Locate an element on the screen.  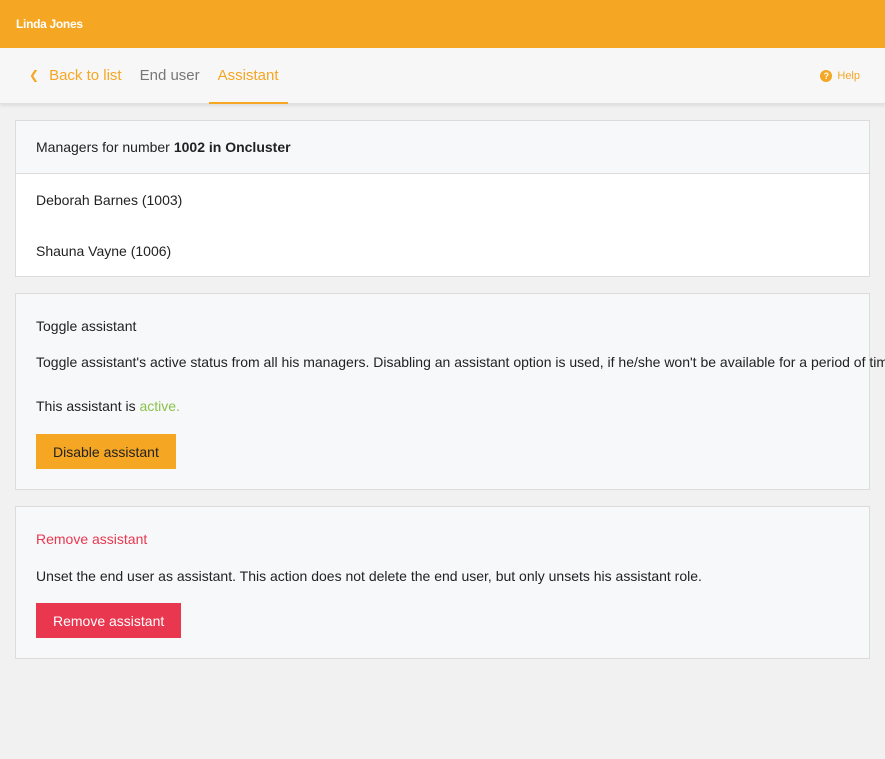
manager-item: Shauna Vayne (1006) is located at coordinates (104, 250).